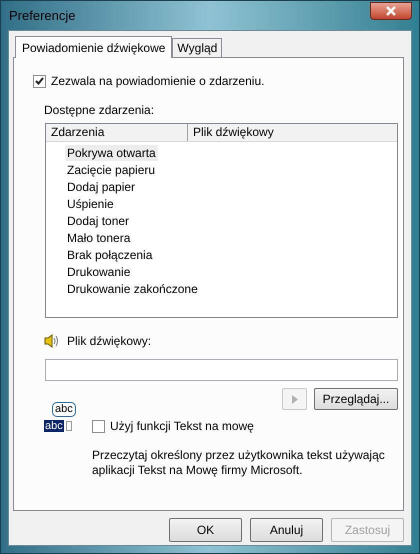  What do you see at coordinates (286, 530) in the screenshot?
I see `dialog-button: Anuluj` at bounding box center [286, 530].